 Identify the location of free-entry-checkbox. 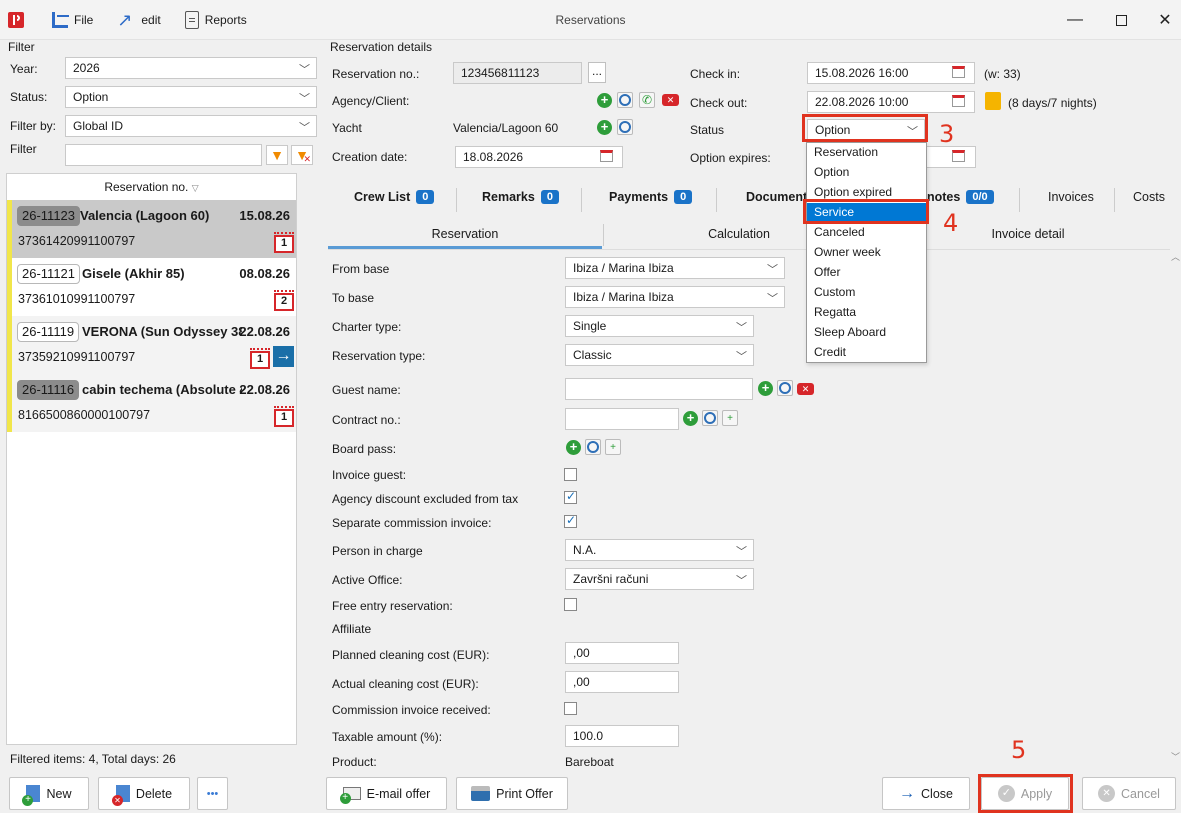
(570, 604).